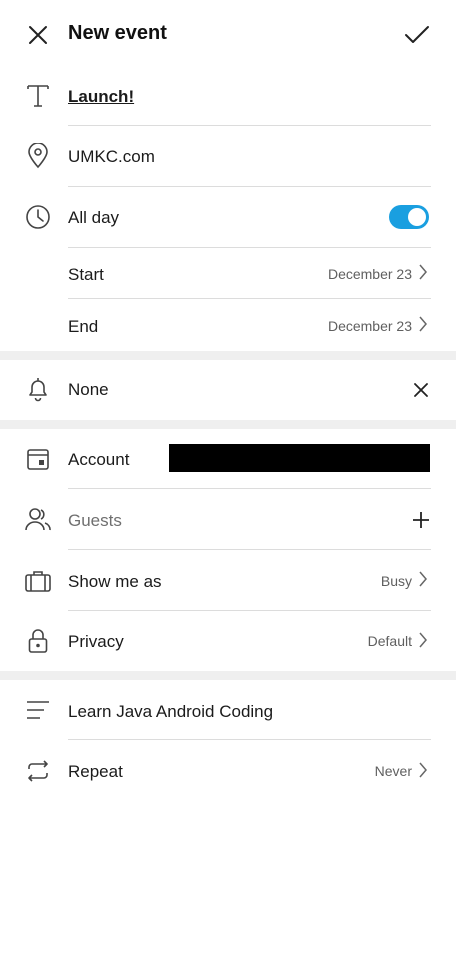 This screenshot has width=456, height=957. What do you see at coordinates (96, 641) in the screenshot?
I see `privacy-label: Privacy` at bounding box center [96, 641].